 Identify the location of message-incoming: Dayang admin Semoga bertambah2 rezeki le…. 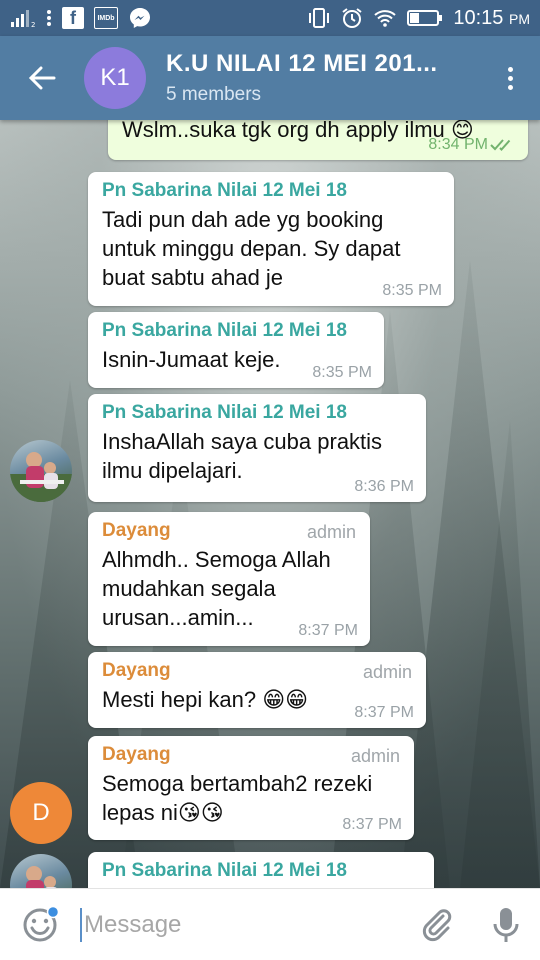
(251, 788).